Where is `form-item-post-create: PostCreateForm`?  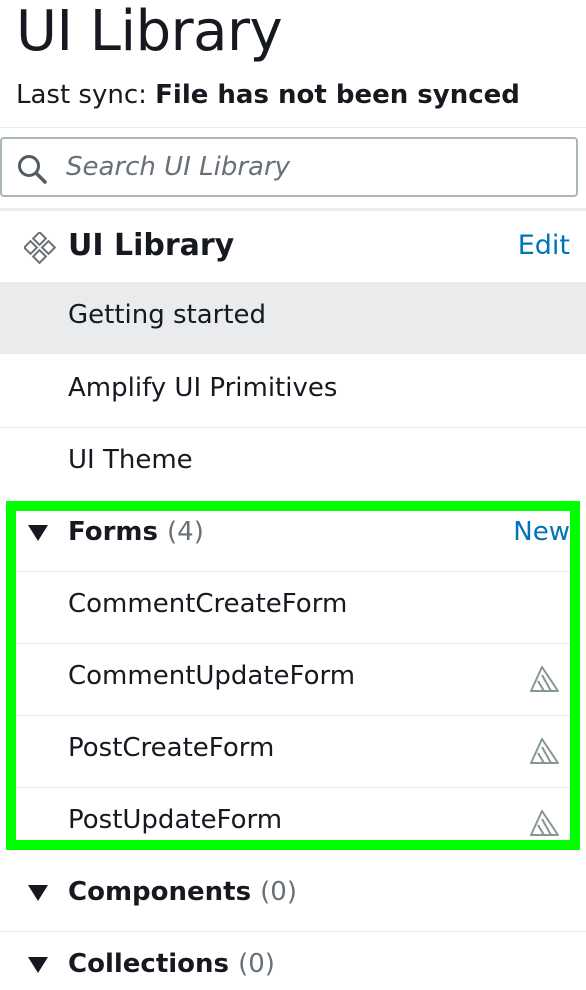
form-item-post-create: PostCreateForm is located at coordinates (293, 751).